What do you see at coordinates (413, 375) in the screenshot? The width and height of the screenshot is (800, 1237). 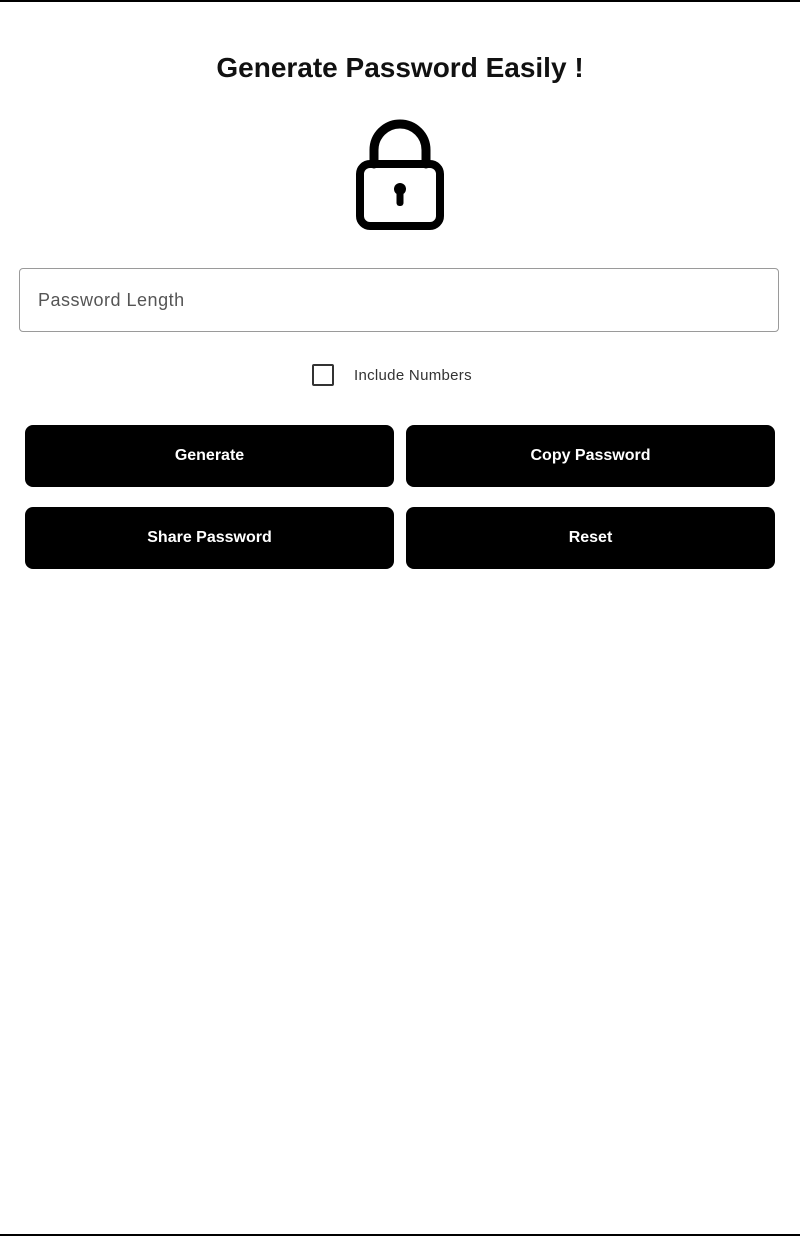 I see `include-numbers-label: Include Numbers` at bounding box center [413, 375].